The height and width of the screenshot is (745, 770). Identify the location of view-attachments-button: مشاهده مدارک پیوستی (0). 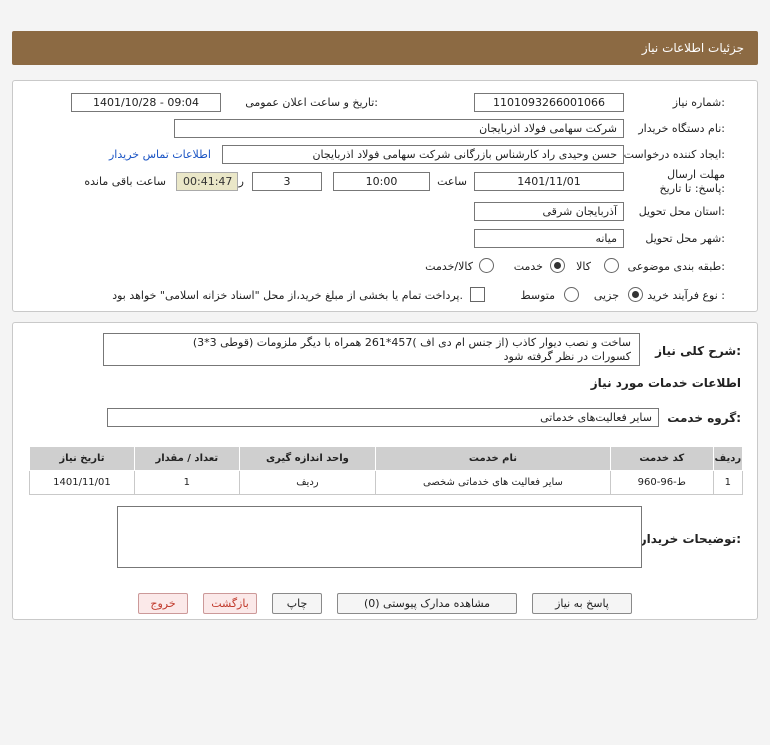
(427, 603).